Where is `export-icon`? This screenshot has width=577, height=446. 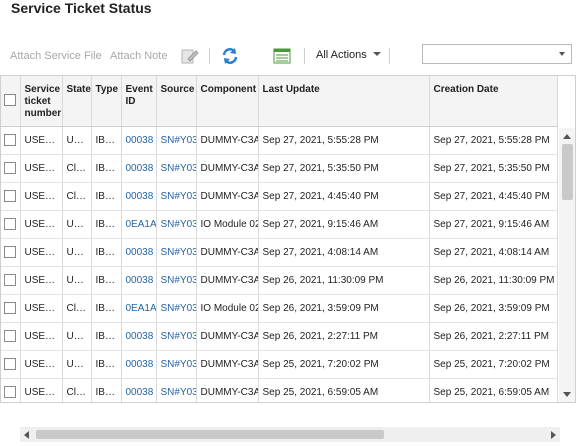 export-icon is located at coordinates (282, 56).